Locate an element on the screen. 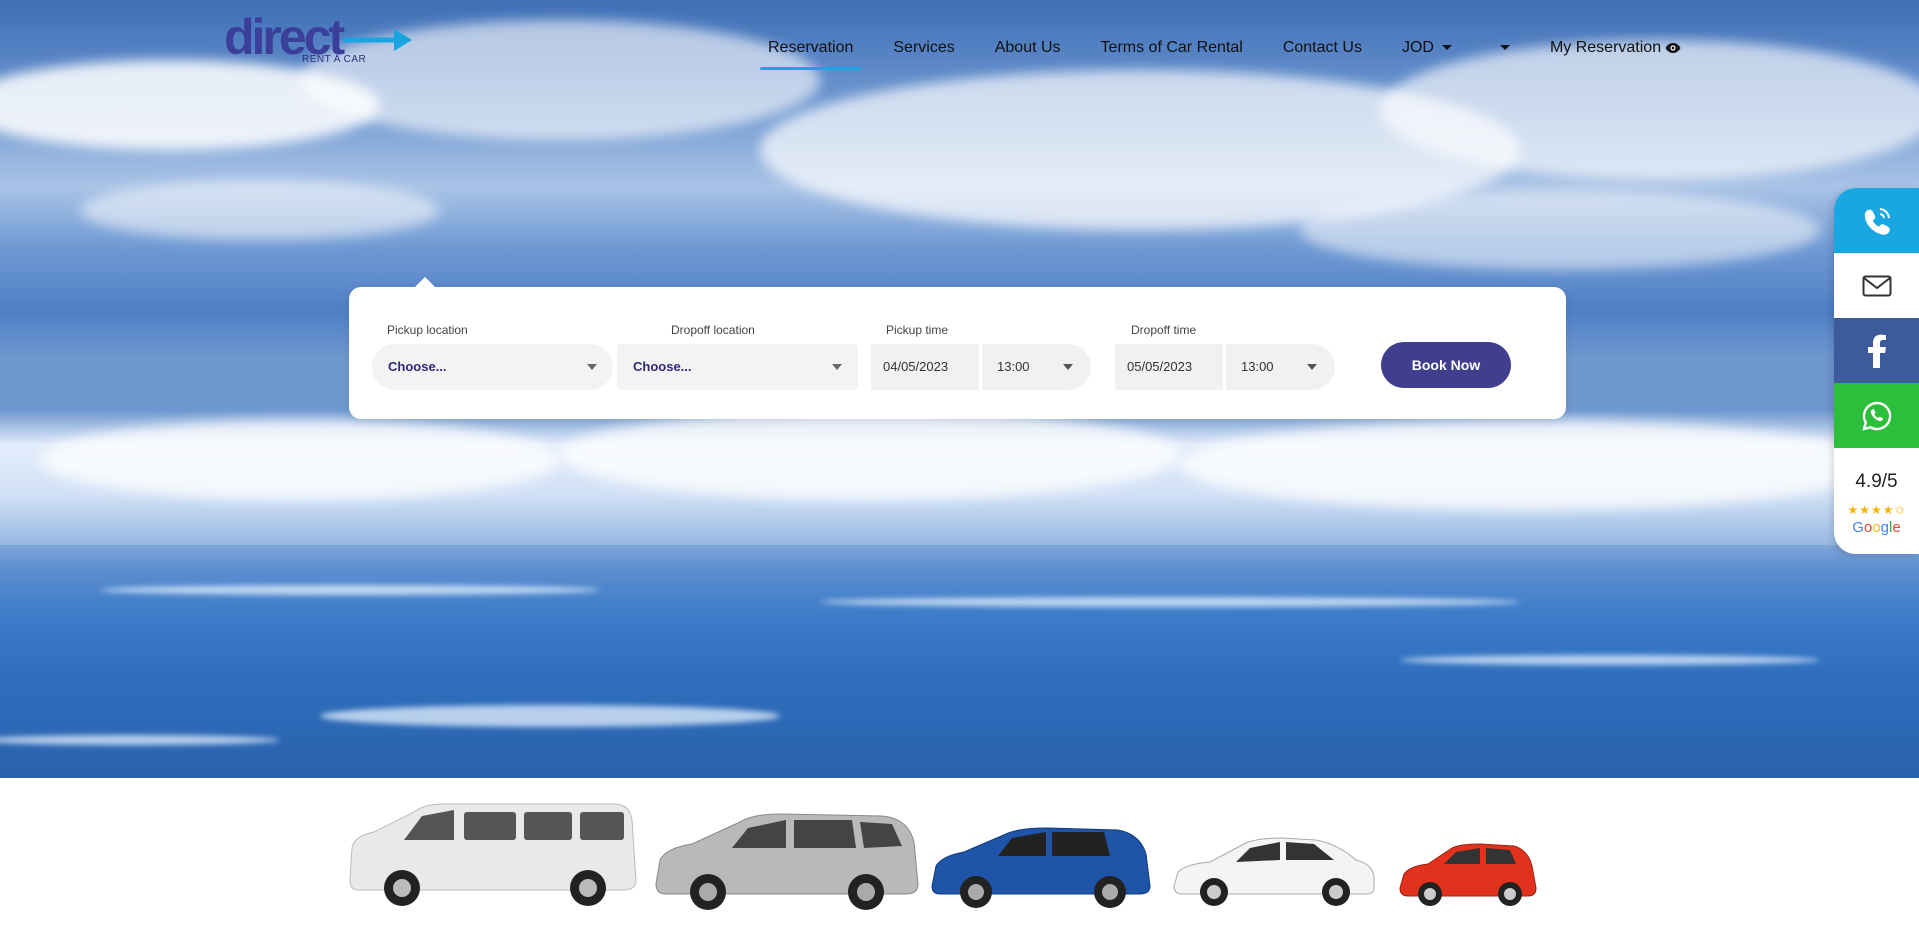  nav-contact-us: Contact Us is located at coordinates (1322, 48).